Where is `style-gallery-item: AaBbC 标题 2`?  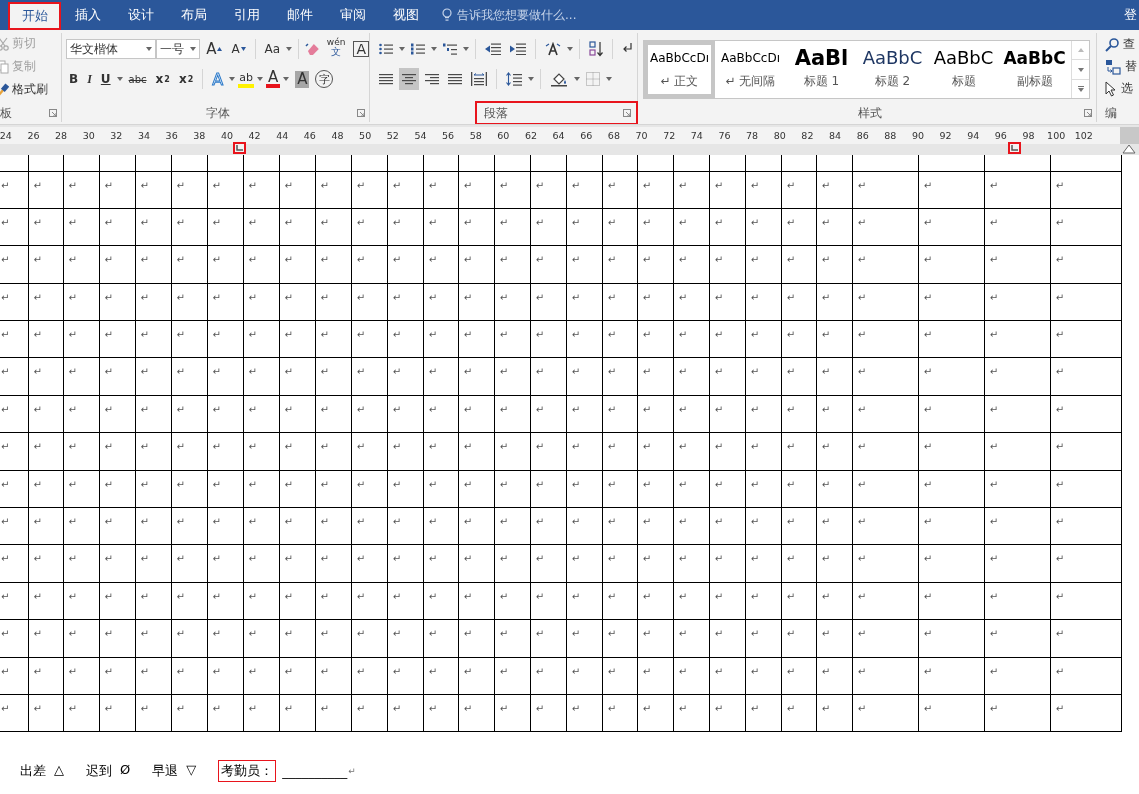 style-gallery-item: AaBbC 标题 2 is located at coordinates (892, 70).